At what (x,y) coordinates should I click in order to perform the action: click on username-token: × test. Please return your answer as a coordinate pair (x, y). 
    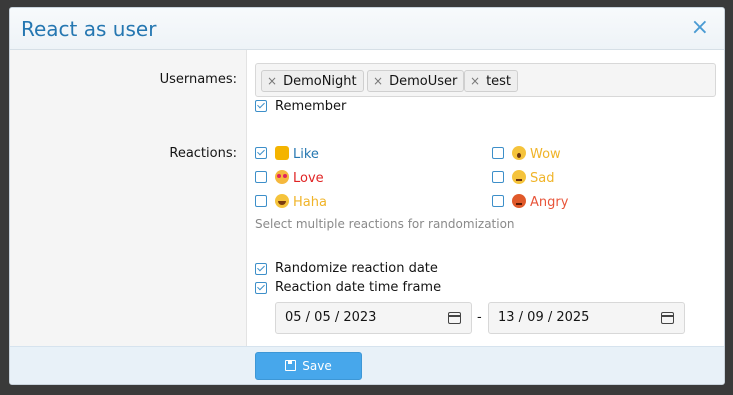
    Looking at the image, I should click on (491, 81).